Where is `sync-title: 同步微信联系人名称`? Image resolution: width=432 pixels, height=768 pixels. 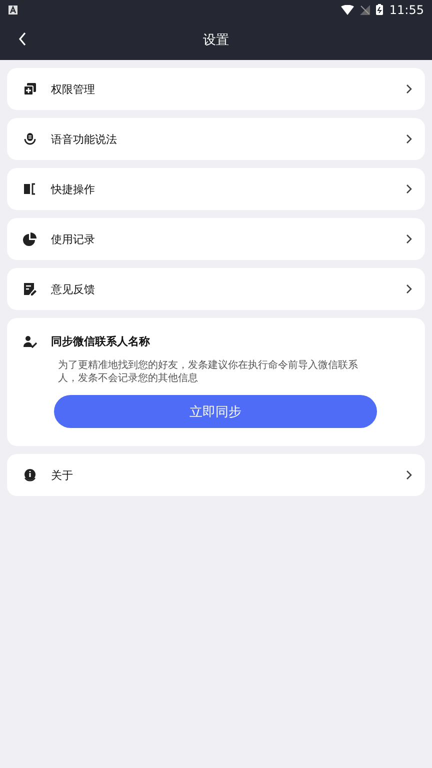
sync-title: 同步微信联系人名称 is located at coordinates (100, 341).